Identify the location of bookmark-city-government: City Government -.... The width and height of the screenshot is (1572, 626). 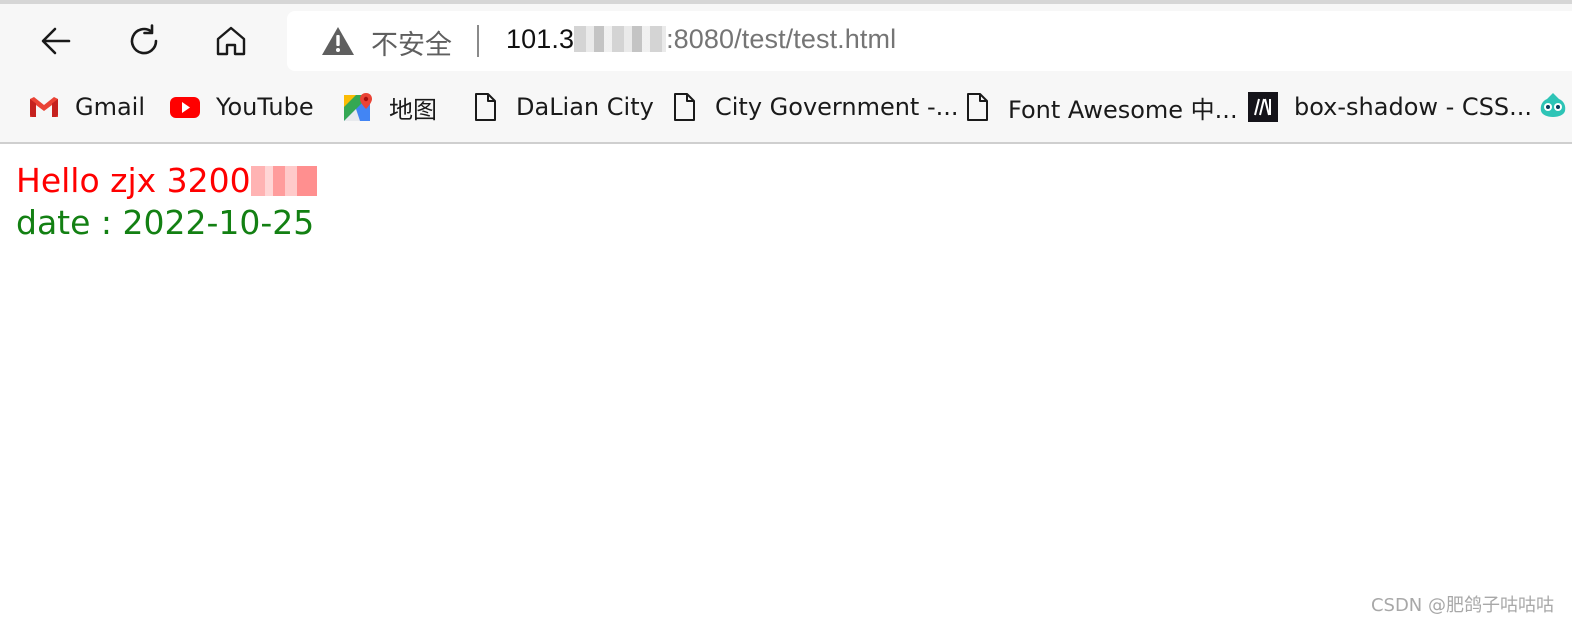
(813, 107).